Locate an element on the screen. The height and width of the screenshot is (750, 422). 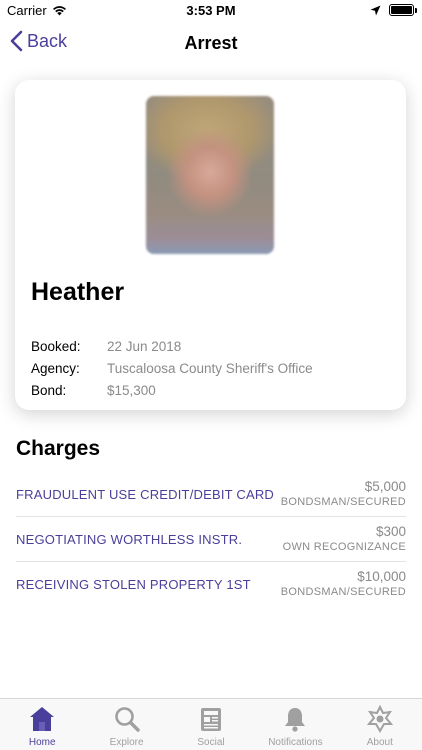
tab-home: Home is located at coordinates (42, 724).